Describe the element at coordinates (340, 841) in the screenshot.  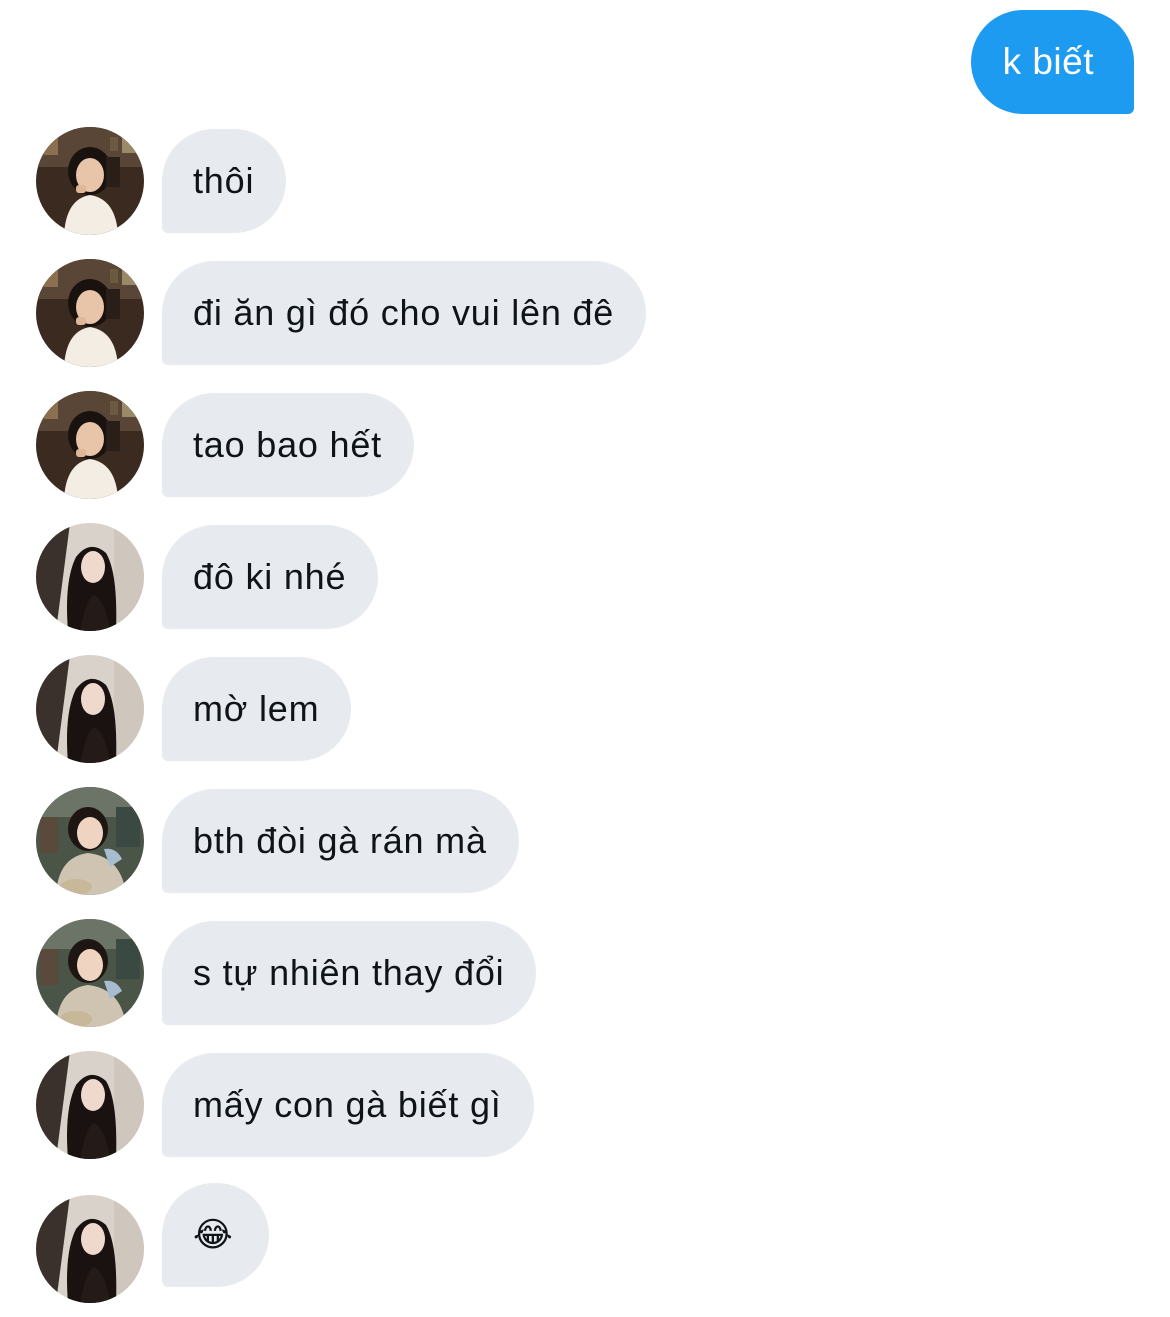
I see `received-message-bubble: bth đòi gà rán mà` at that location.